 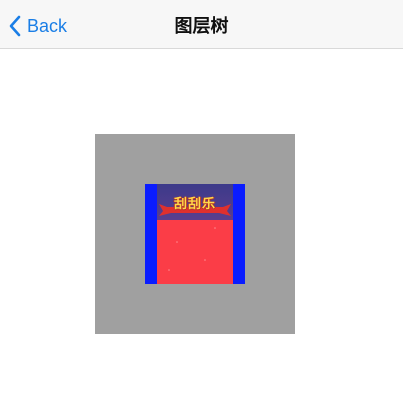 I want to click on card-logo-text: 刮刮乐, so click(x=194, y=203).